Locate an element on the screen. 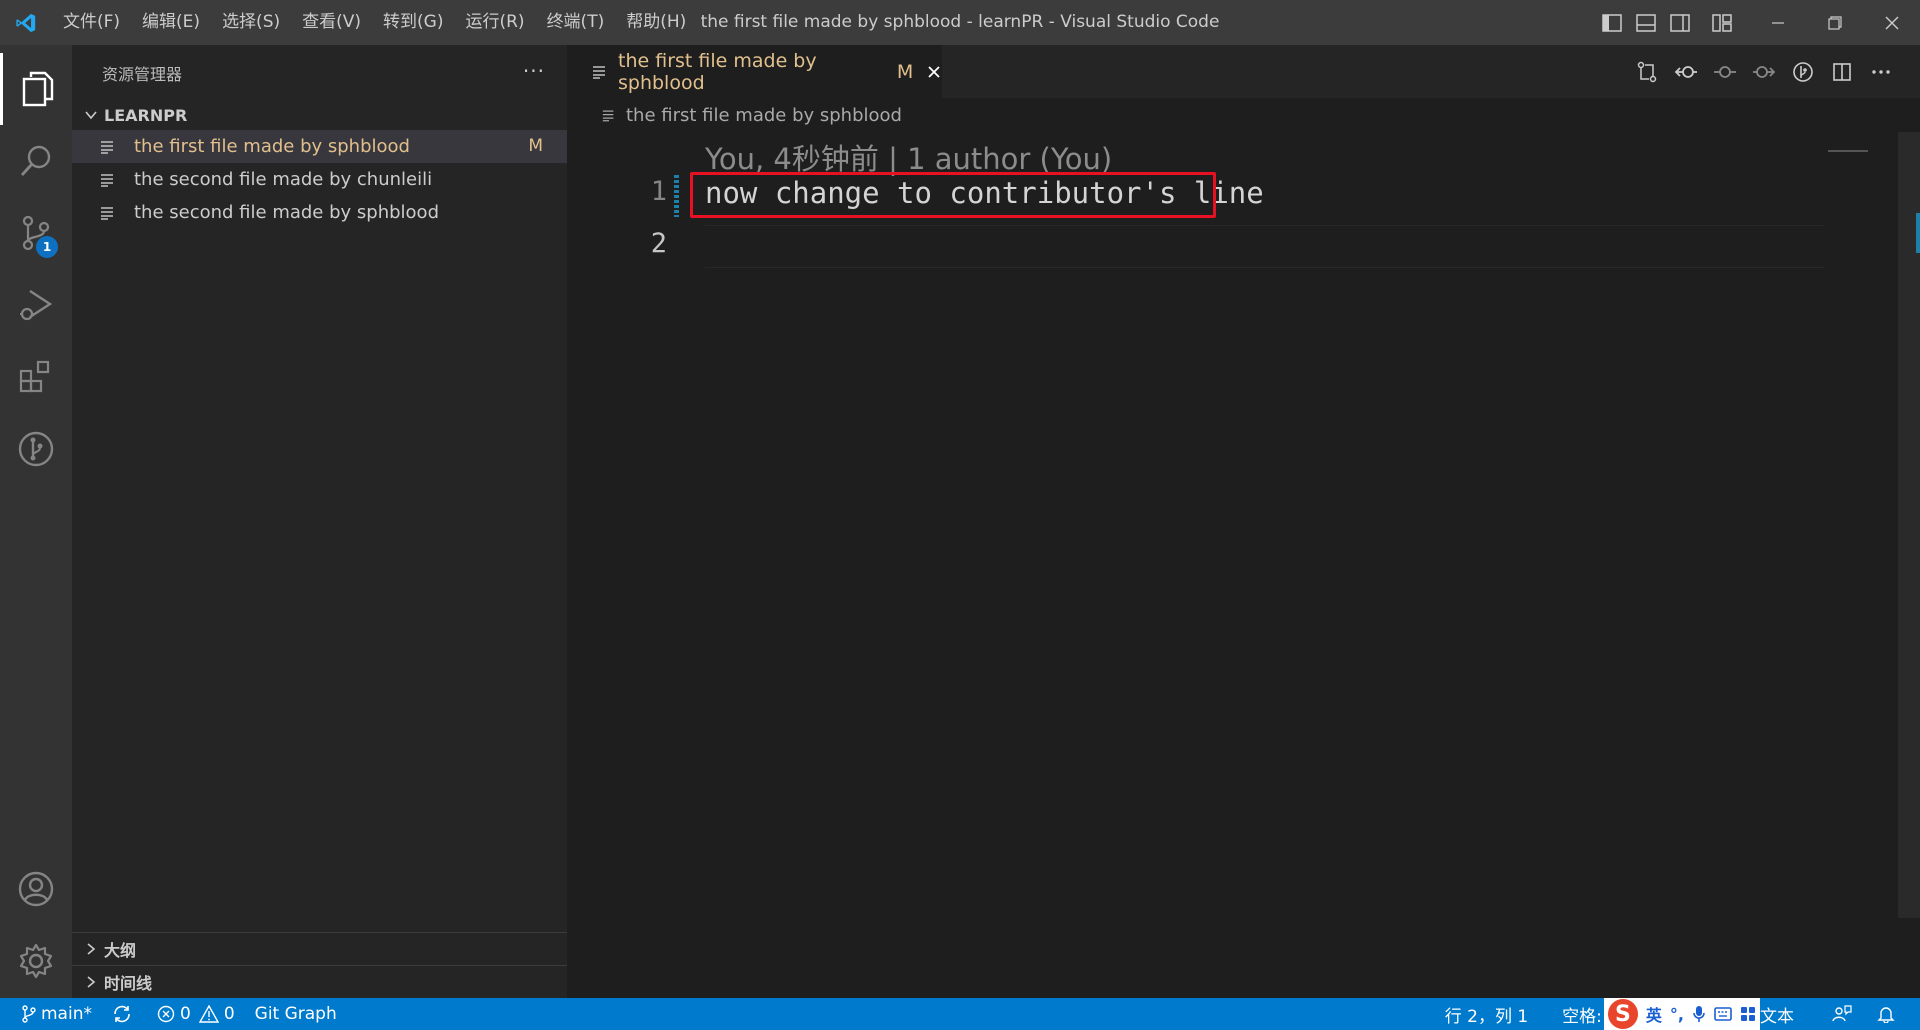  source-control-icon: 1 is located at coordinates (36, 233).